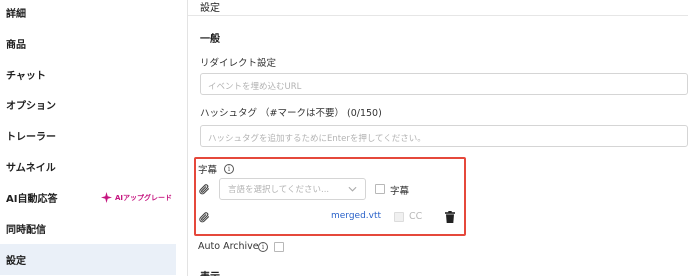 The width and height of the screenshot is (688, 276). I want to click on sidebar-item-label: トレーラー, so click(31, 137).